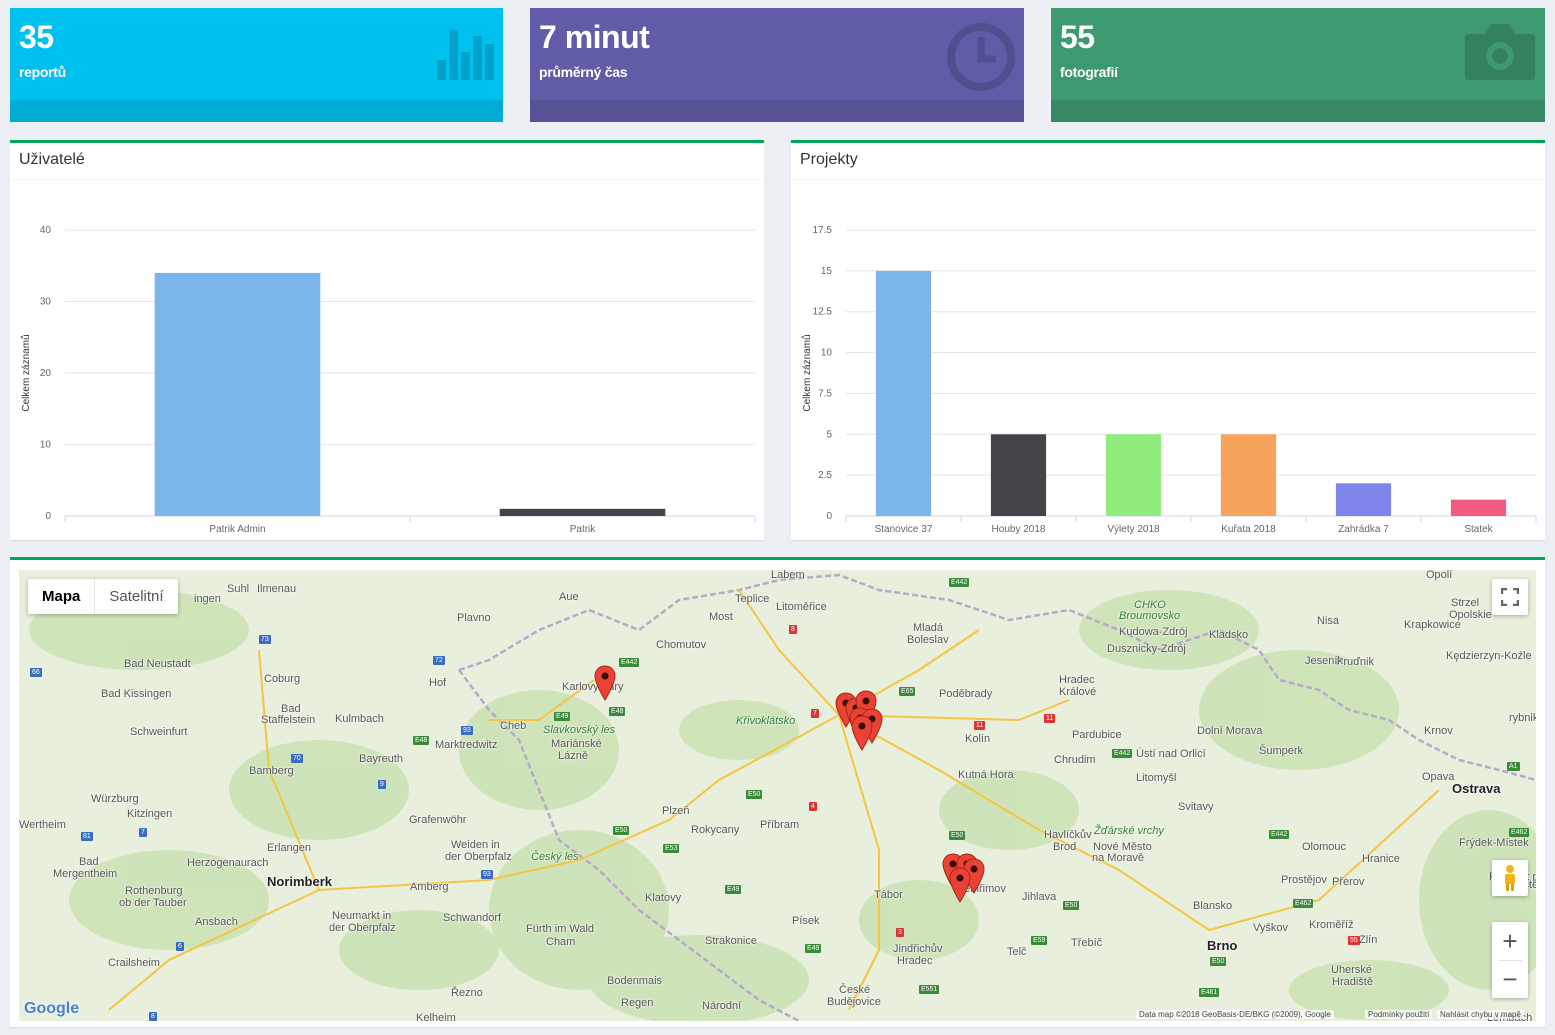 Image resolution: width=1555 pixels, height=1035 pixels. What do you see at coordinates (1156, 778) in the screenshot?
I see `map-place-label: Litomyšl` at bounding box center [1156, 778].